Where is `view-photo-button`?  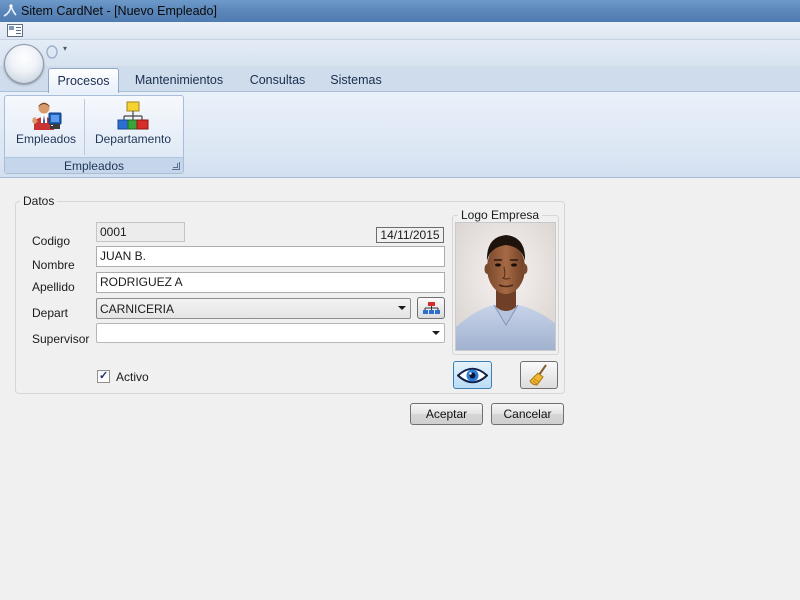
view-photo-button is located at coordinates (472, 375).